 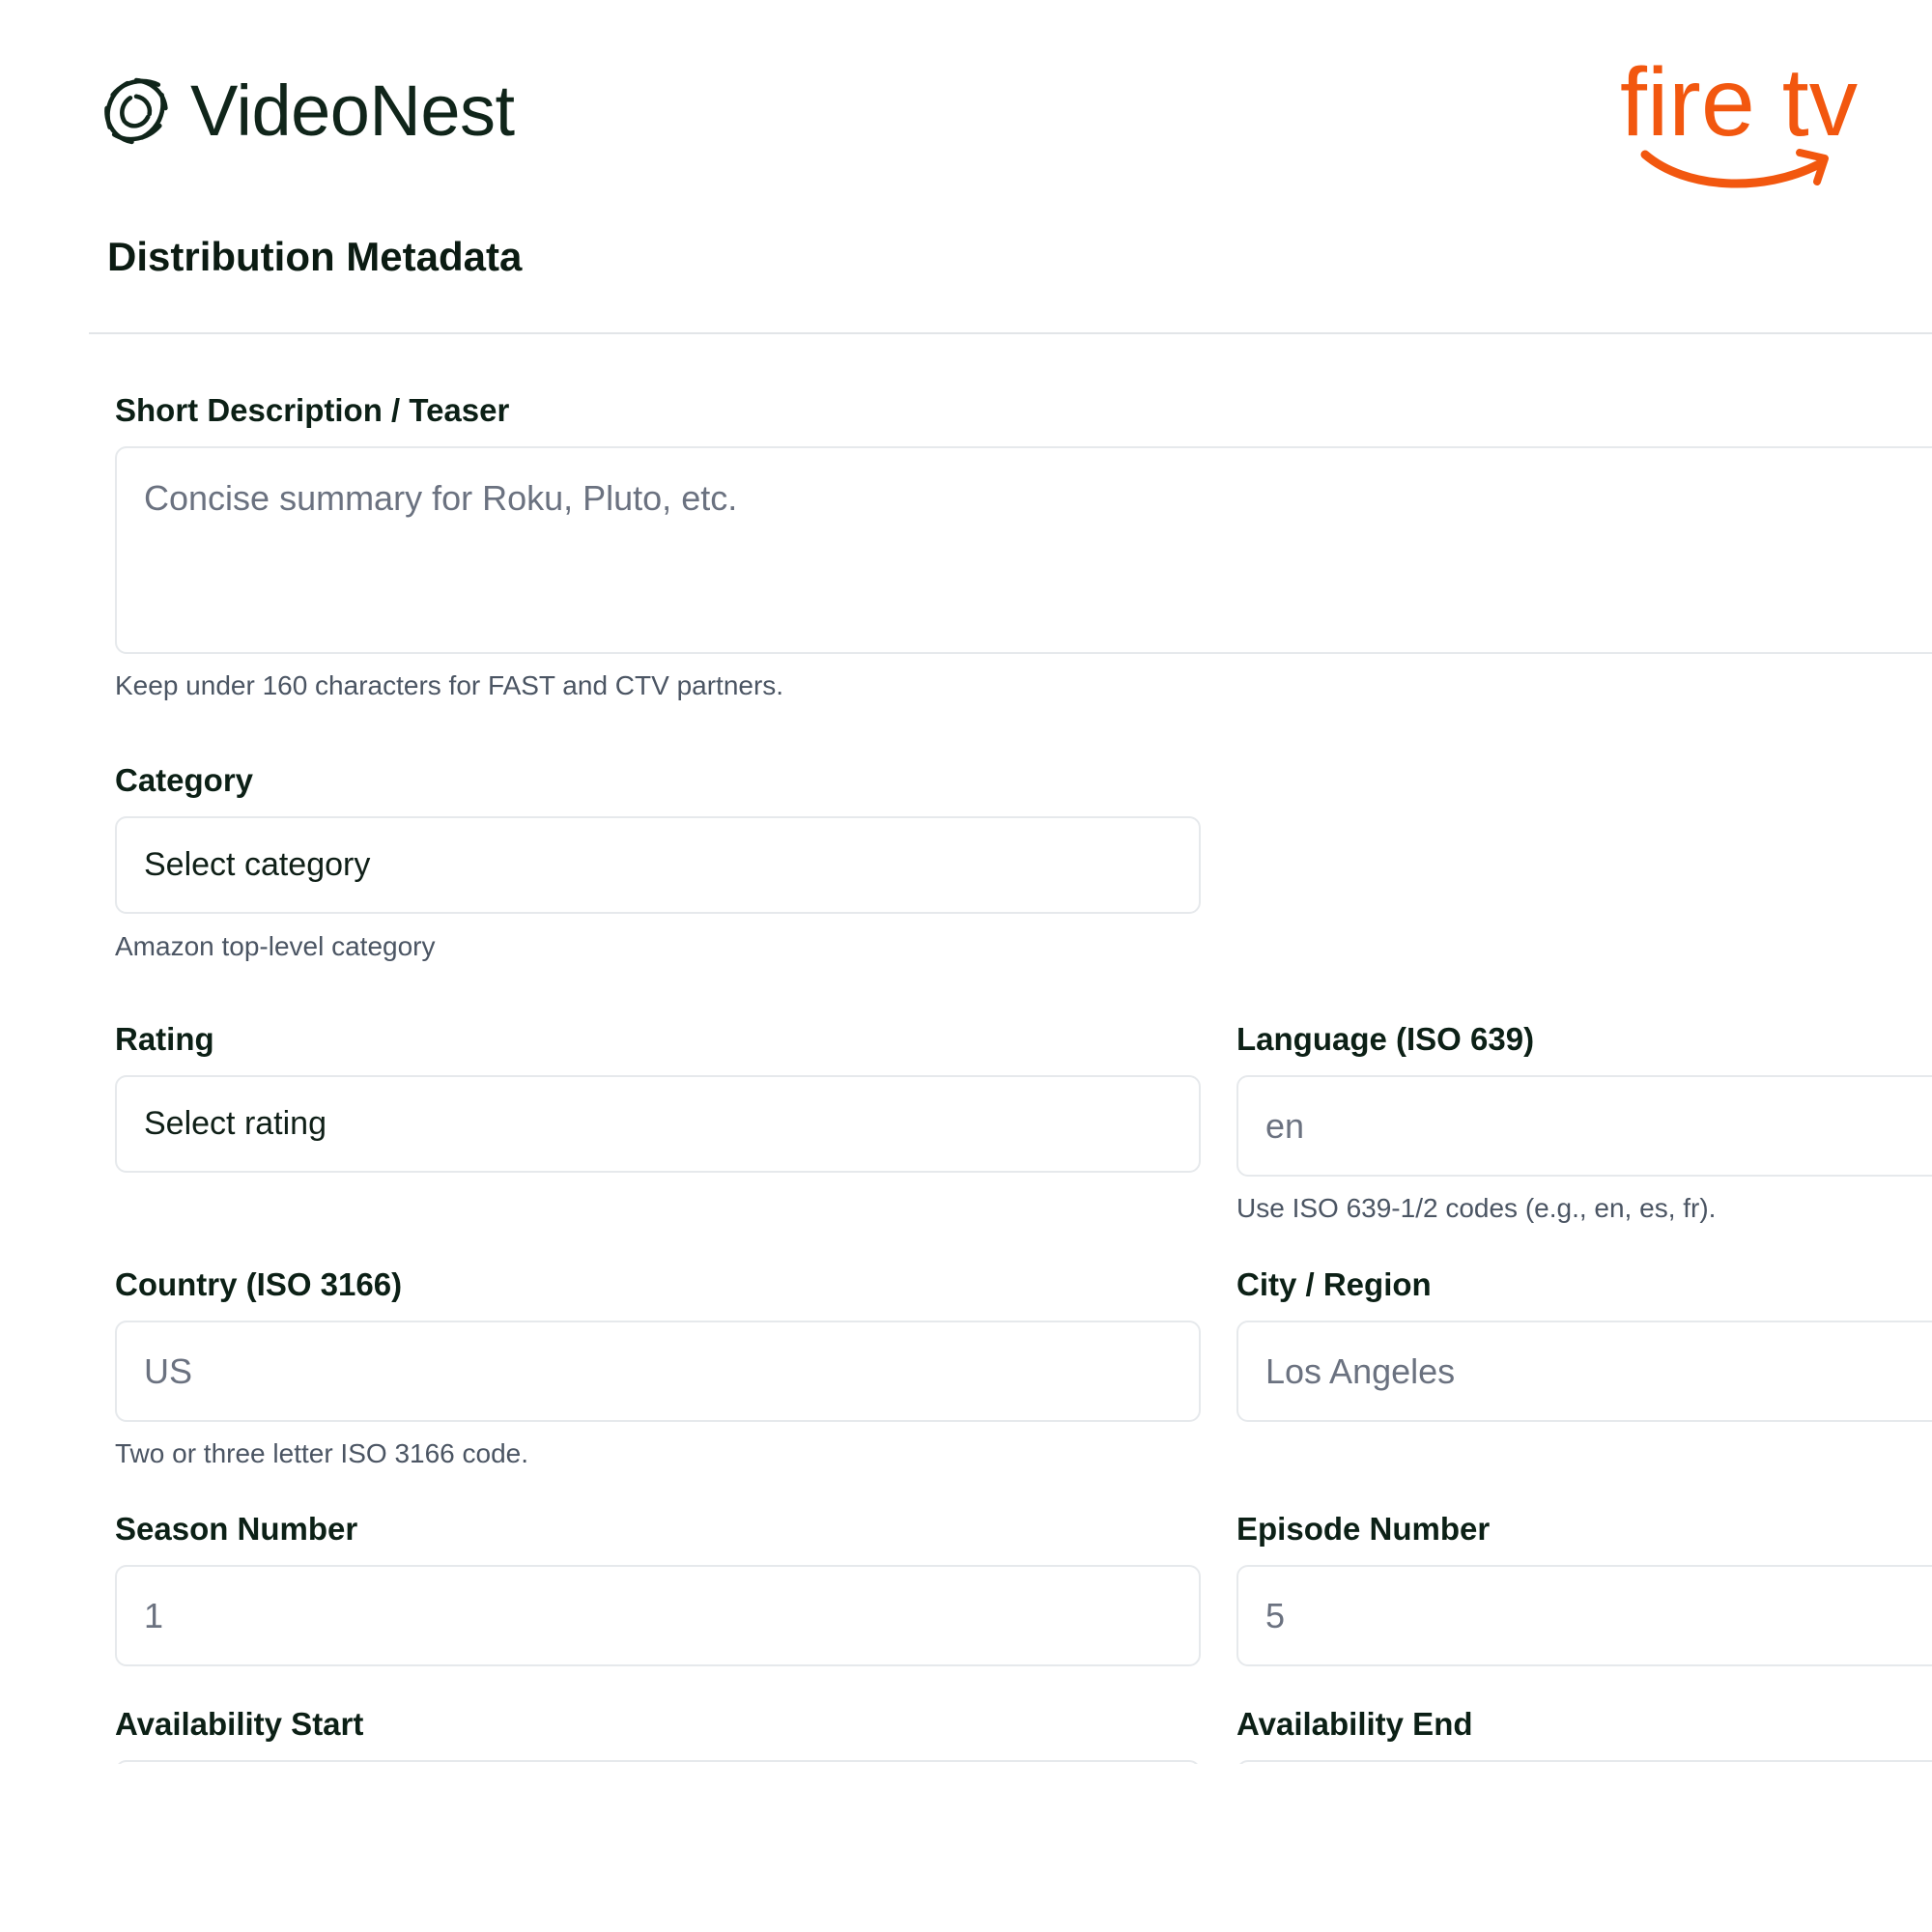 What do you see at coordinates (1584, 1126) in the screenshot?
I see `language-input` at bounding box center [1584, 1126].